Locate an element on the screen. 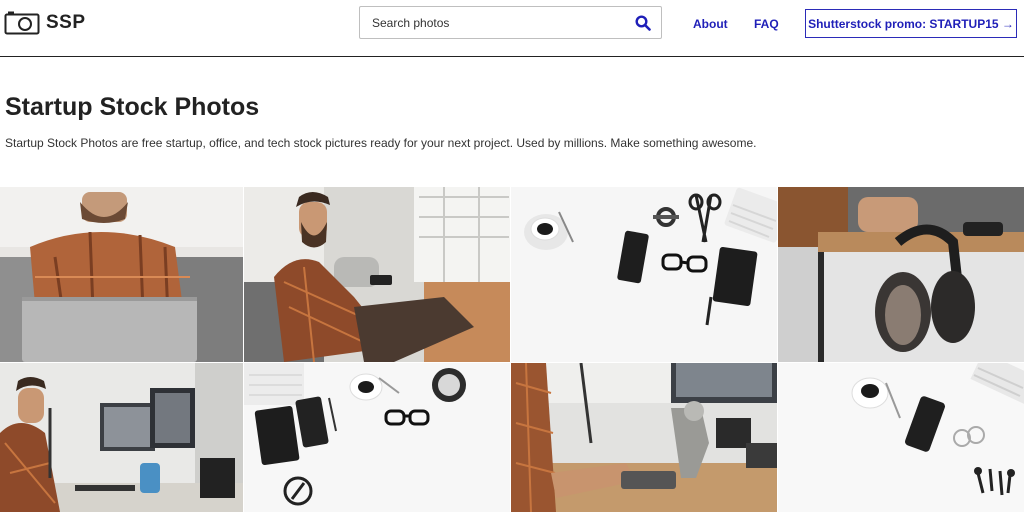 This screenshot has height=512, width=1024. promo-label: Shutterstock promo: STARTUP15 → is located at coordinates (911, 23).